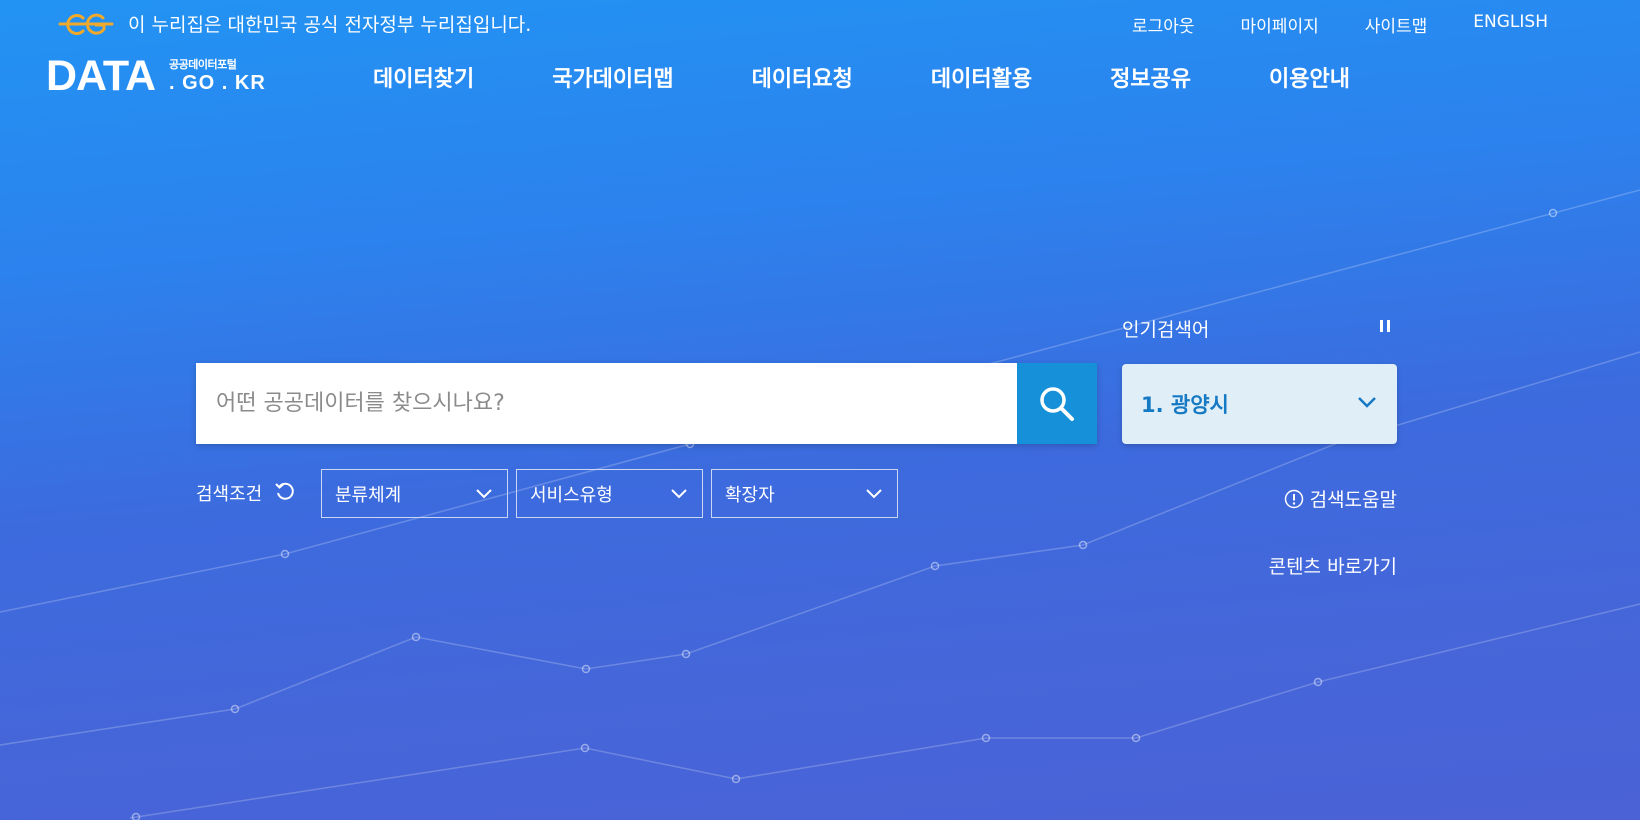  I want to click on english-link: ENGLISH, so click(1510, 24).